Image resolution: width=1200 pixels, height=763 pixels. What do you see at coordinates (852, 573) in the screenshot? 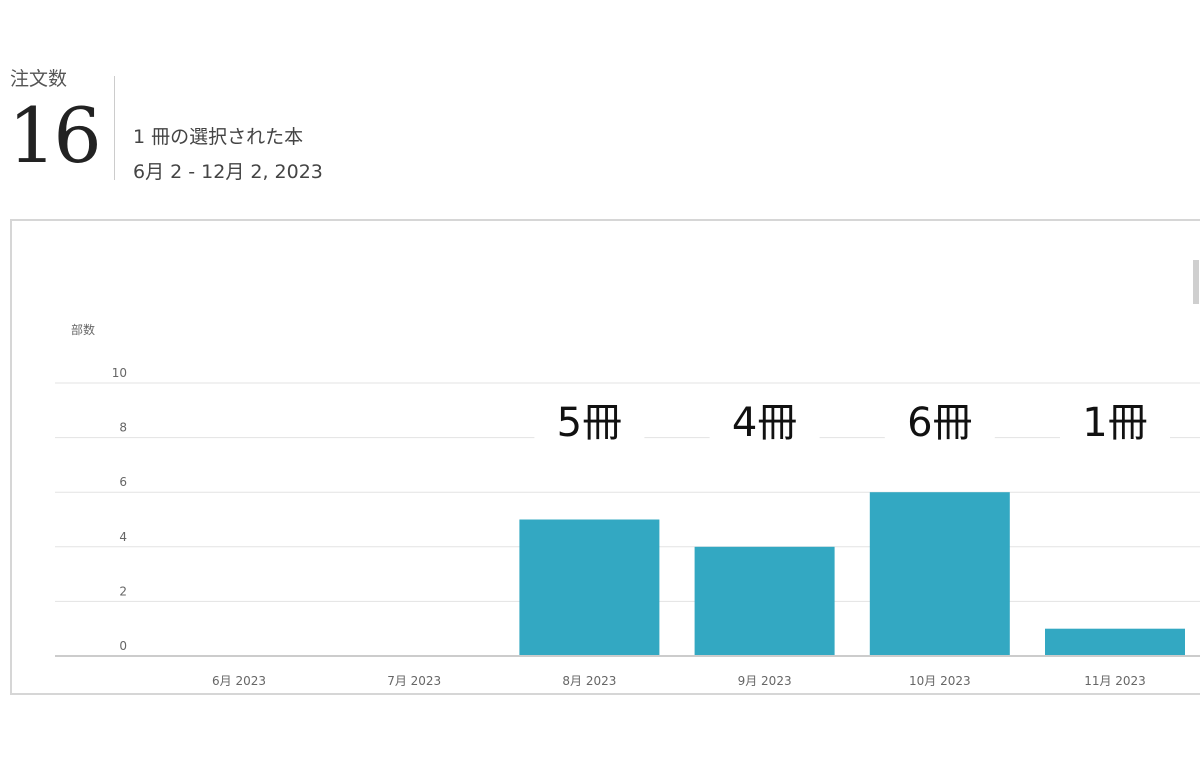
I see `bars` at bounding box center [852, 573].